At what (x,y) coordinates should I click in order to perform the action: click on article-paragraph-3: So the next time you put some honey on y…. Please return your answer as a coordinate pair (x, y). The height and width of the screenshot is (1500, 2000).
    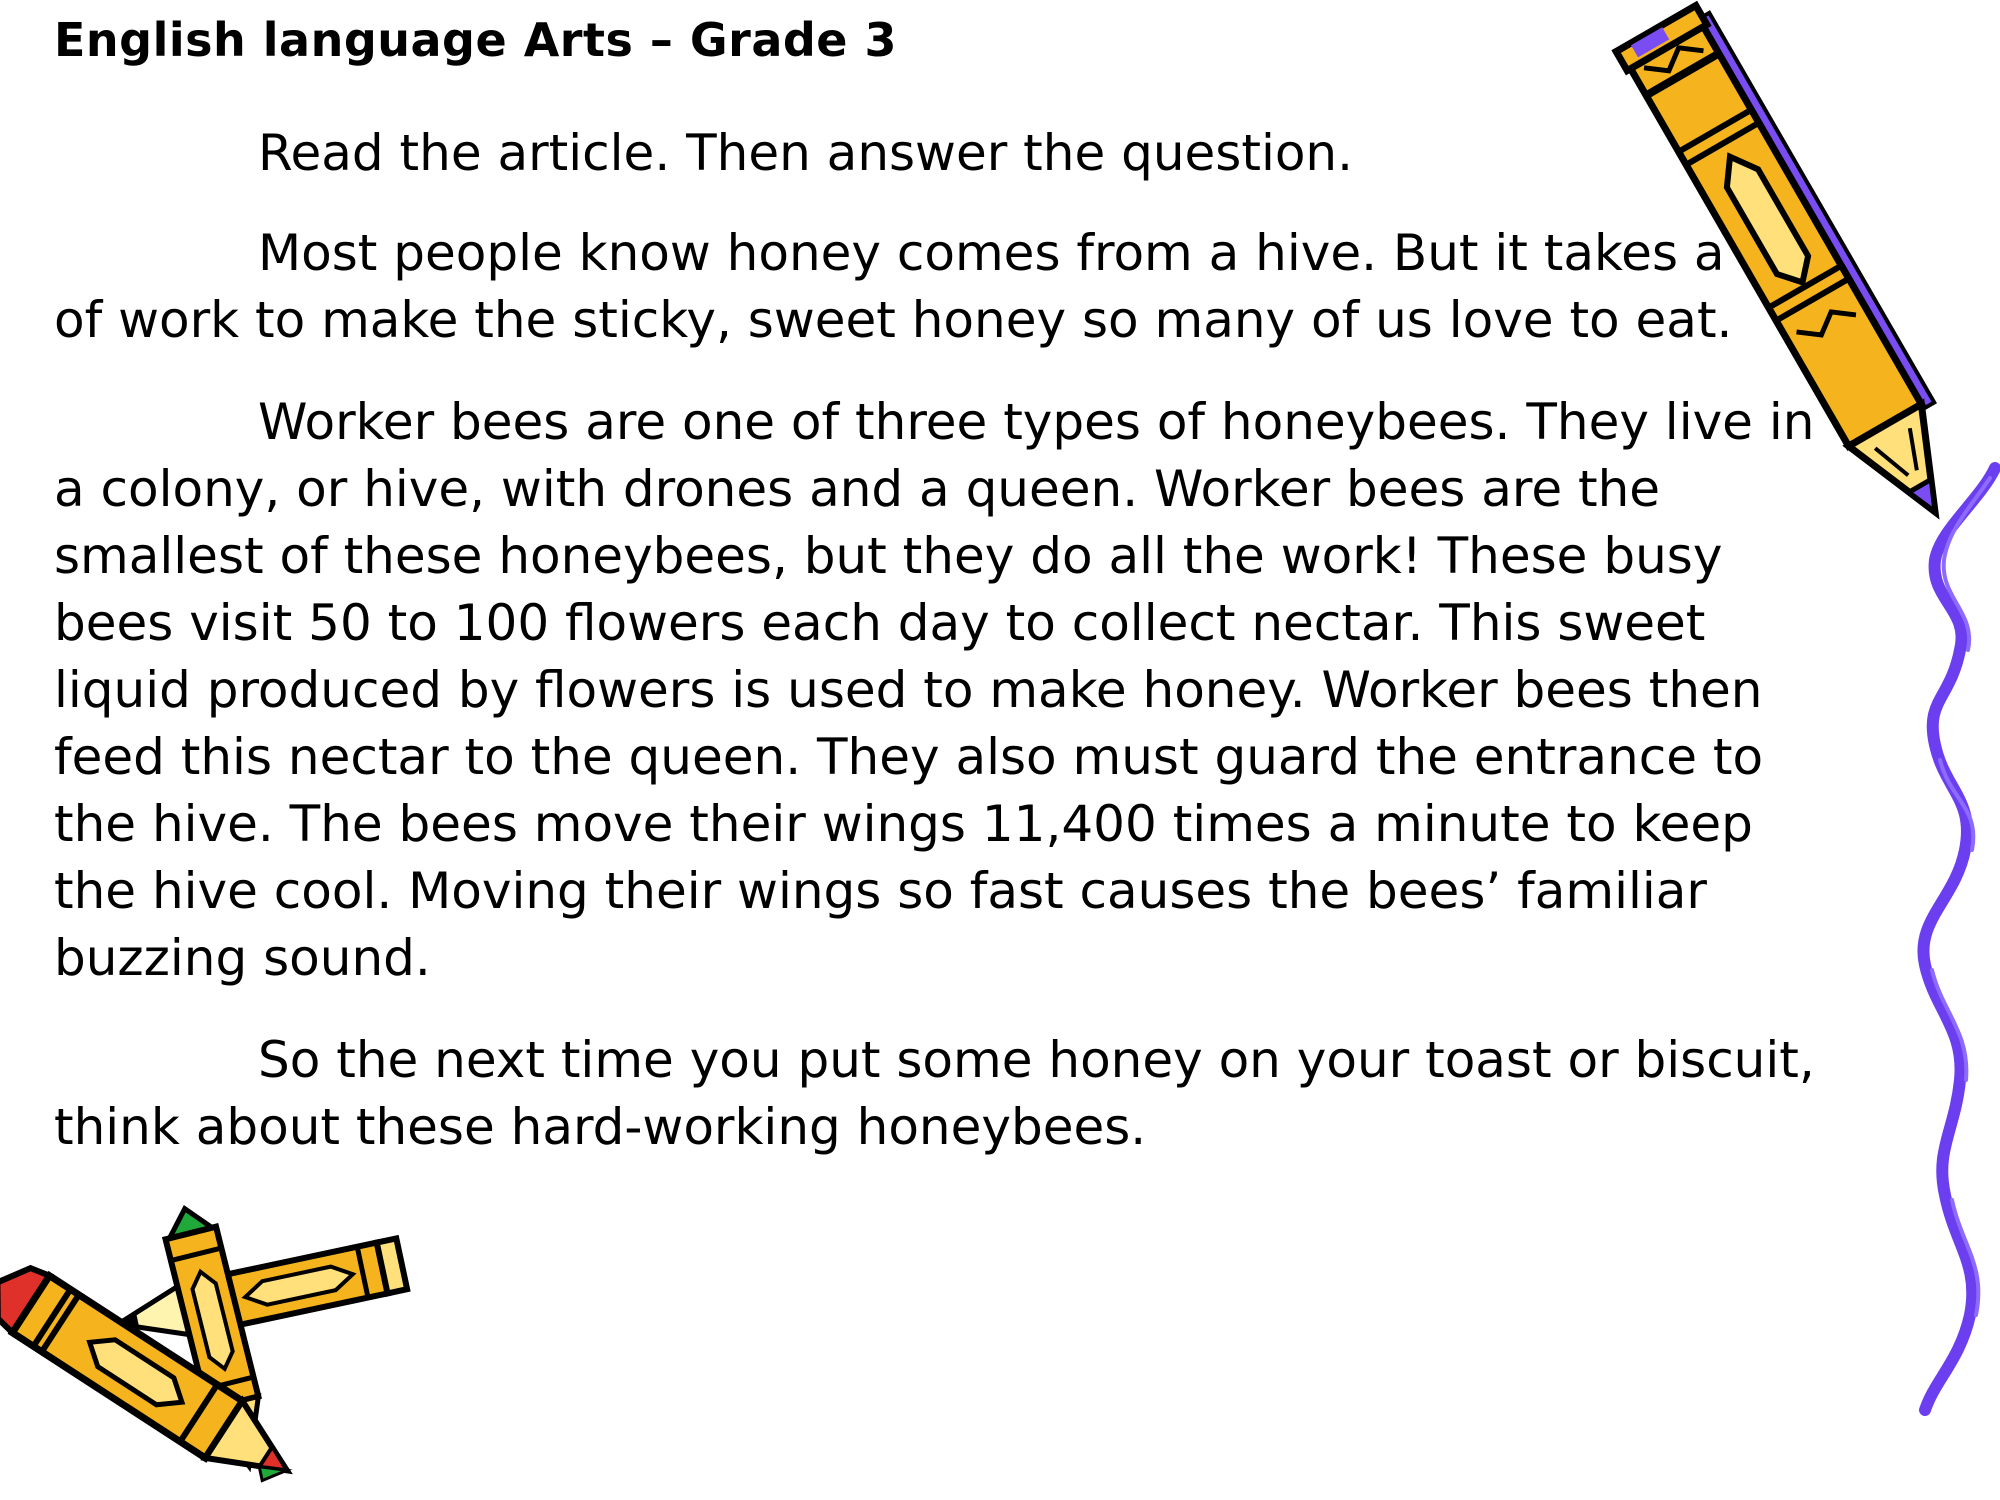
    Looking at the image, I should click on (934, 1093).